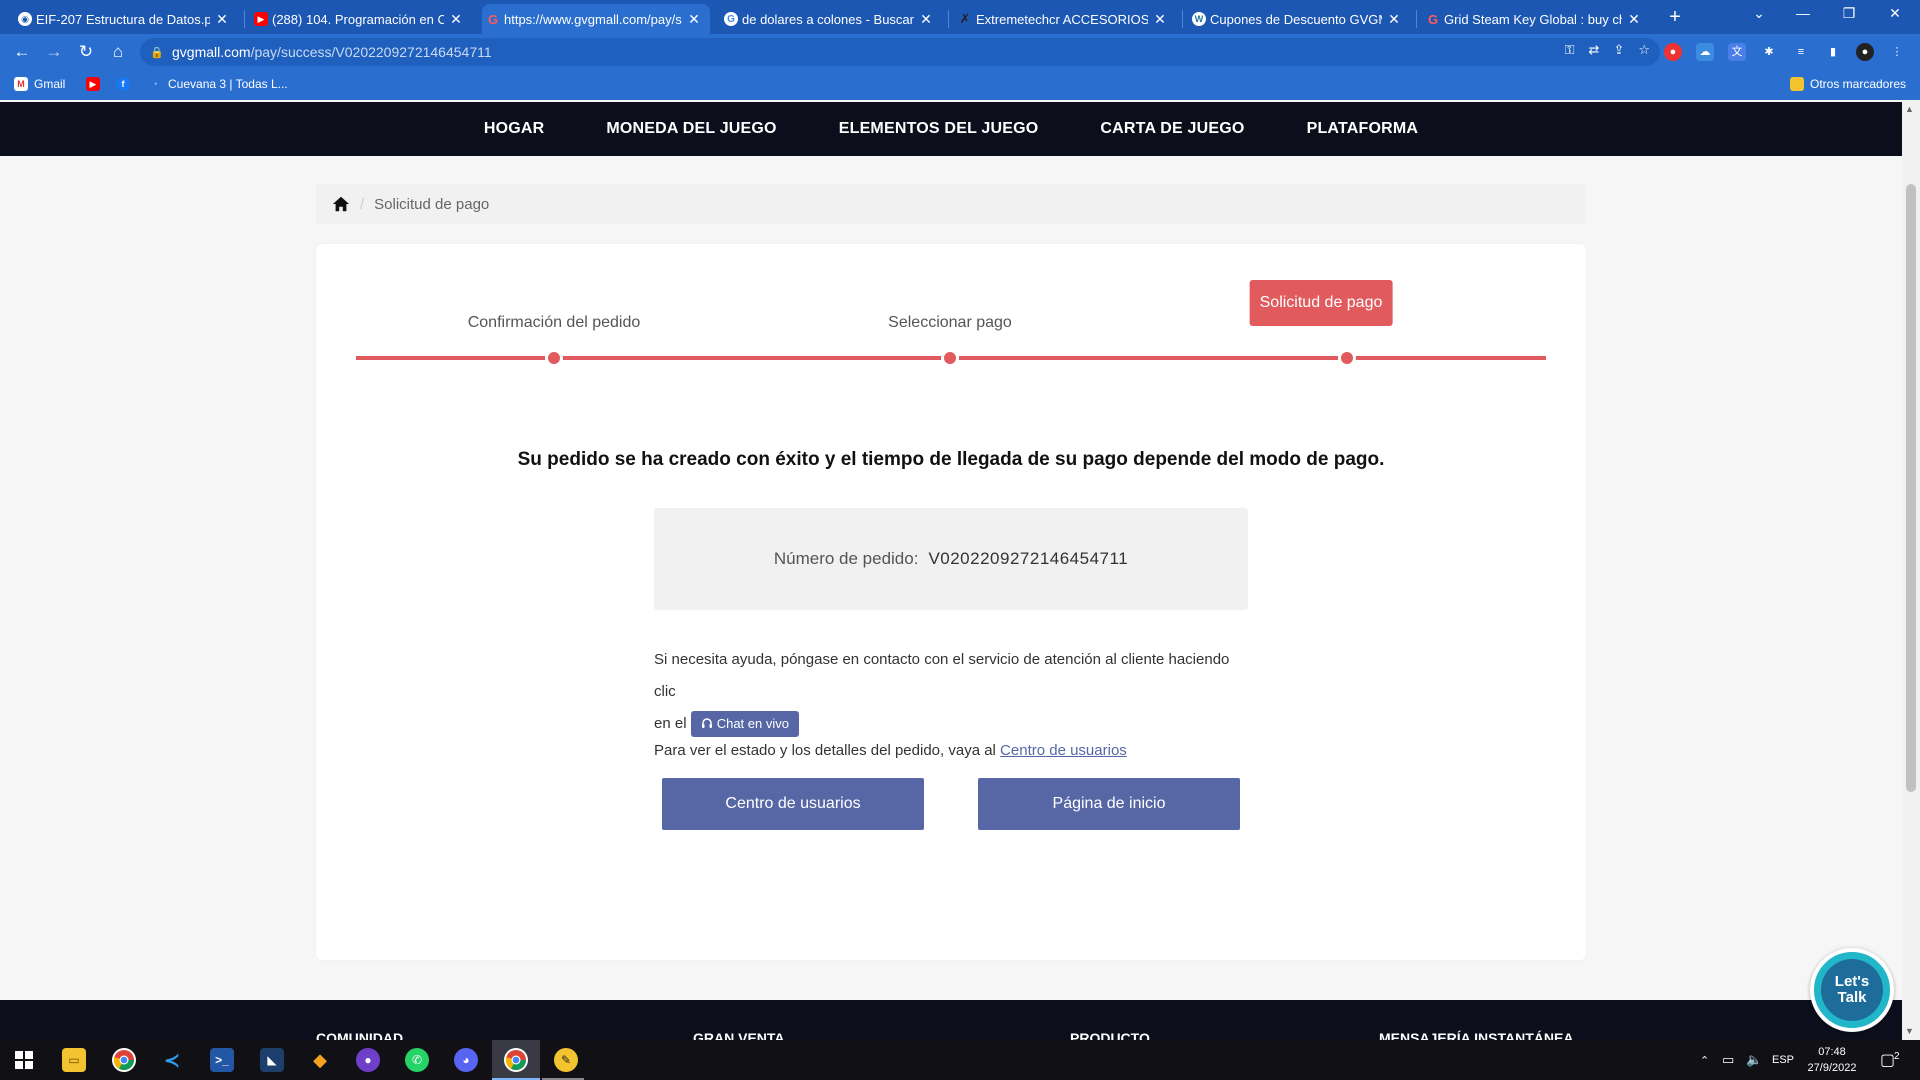  What do you see at coordinates (493, 19) in the screenshot?
I see `g-icon: G` at bounding box center [493, 19].